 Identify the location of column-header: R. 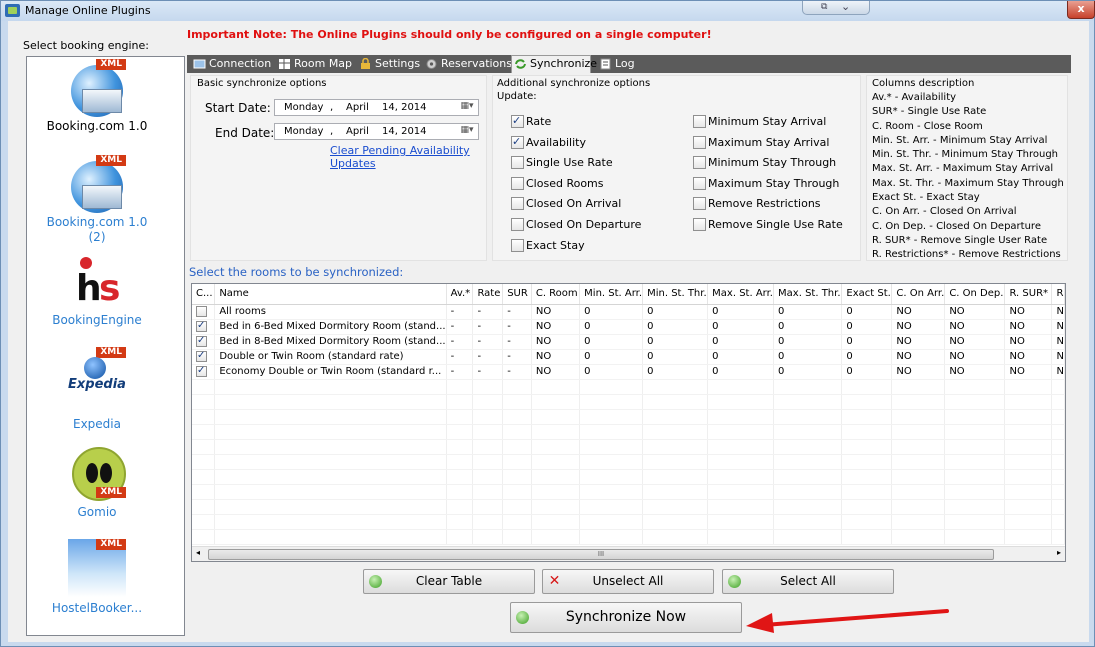
(1058, 294).